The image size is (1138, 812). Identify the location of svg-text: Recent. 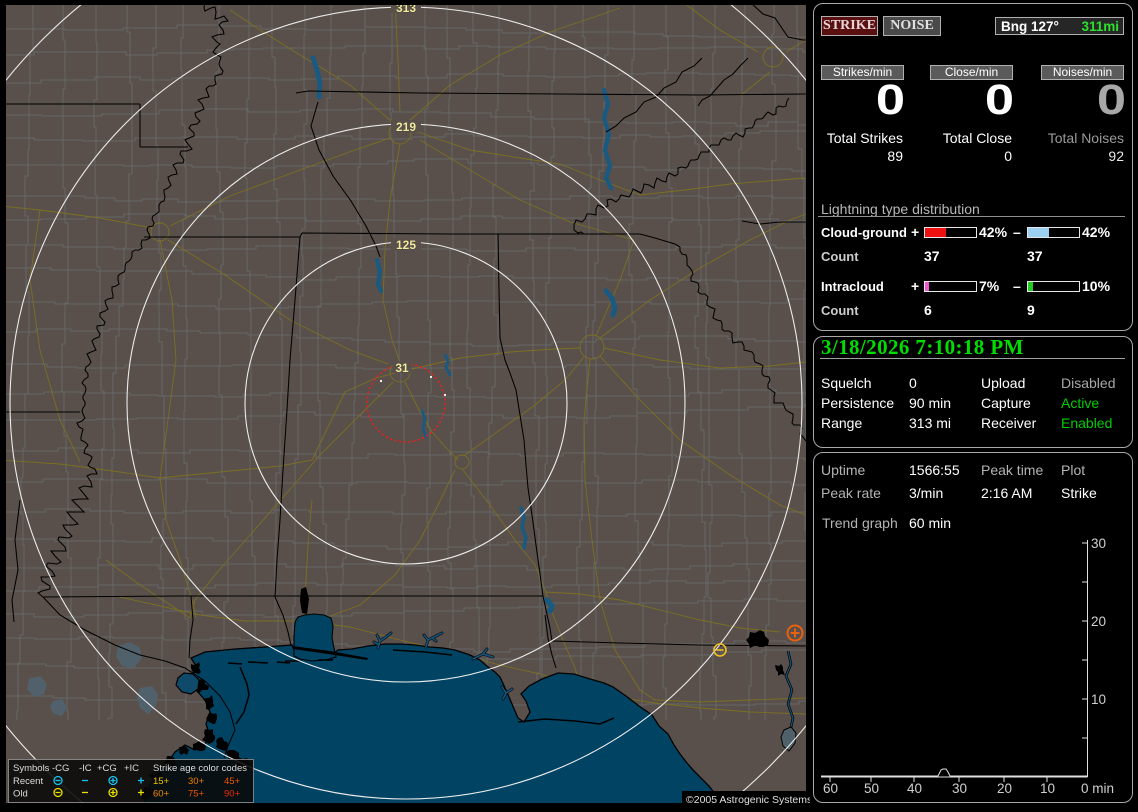
(28, 781).